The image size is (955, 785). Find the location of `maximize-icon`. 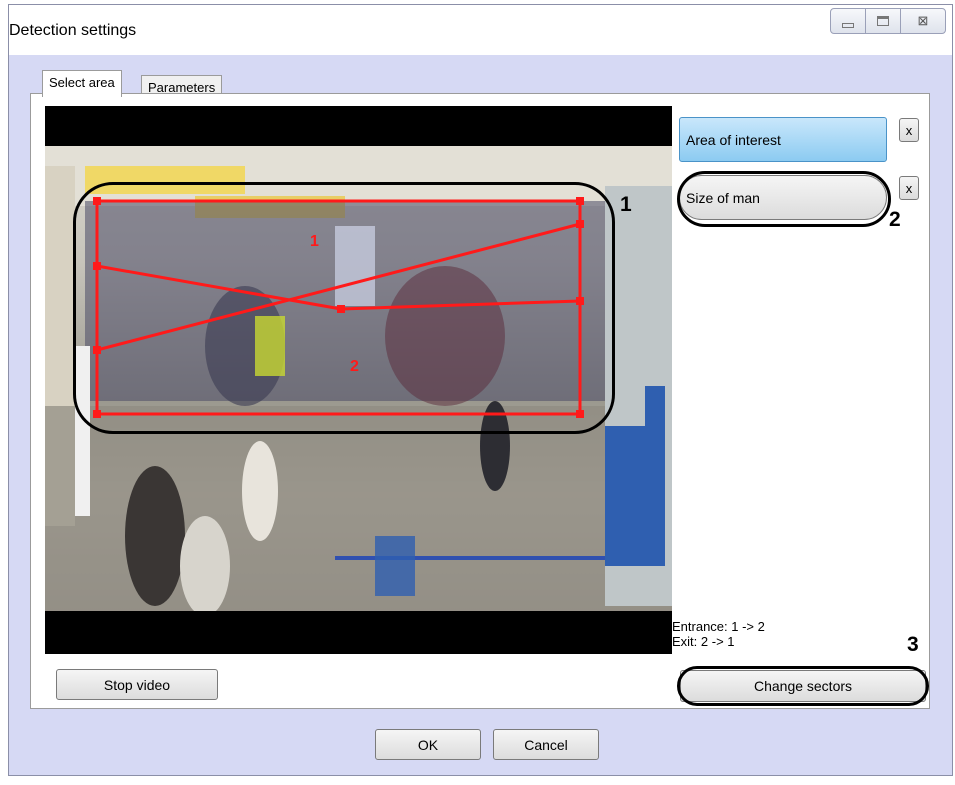

maximize-icon is located at coordinates (883, 21).